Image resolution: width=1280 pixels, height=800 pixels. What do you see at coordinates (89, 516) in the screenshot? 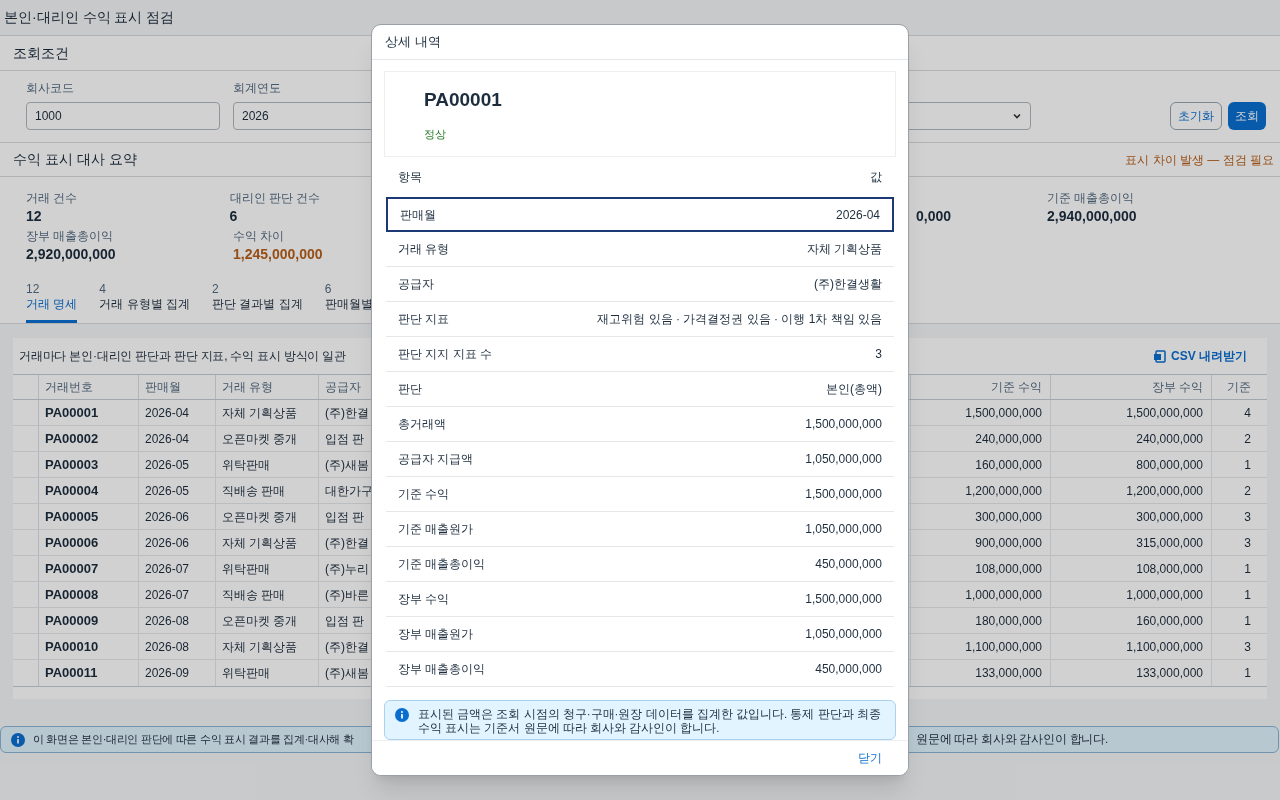
I see `table-cell: PA00005` at bounding box center [89, 516].